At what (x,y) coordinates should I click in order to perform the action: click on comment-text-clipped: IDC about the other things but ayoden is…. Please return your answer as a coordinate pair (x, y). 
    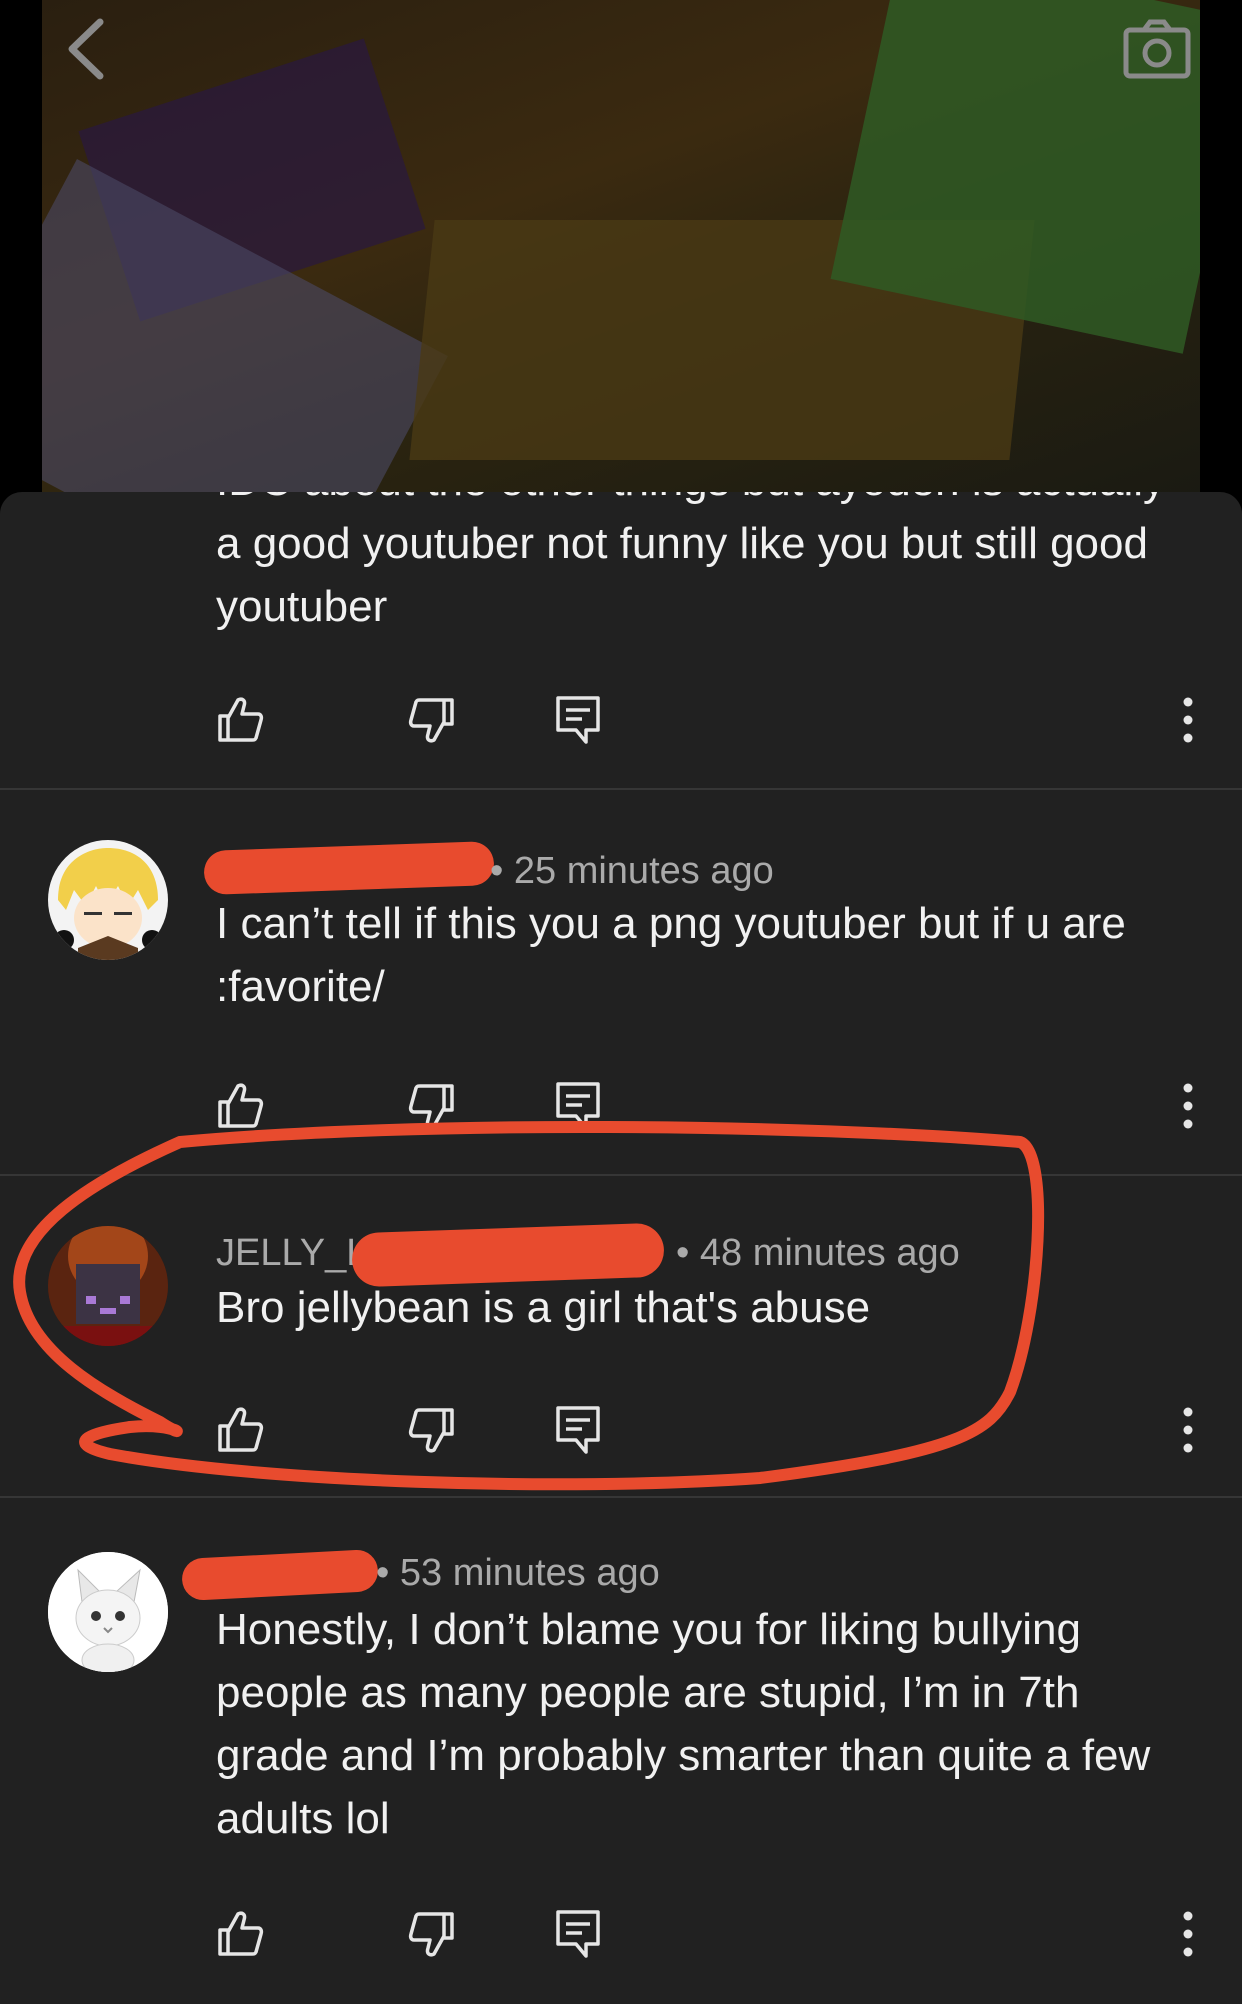
    Looking at the image, I should click on (690, 499).